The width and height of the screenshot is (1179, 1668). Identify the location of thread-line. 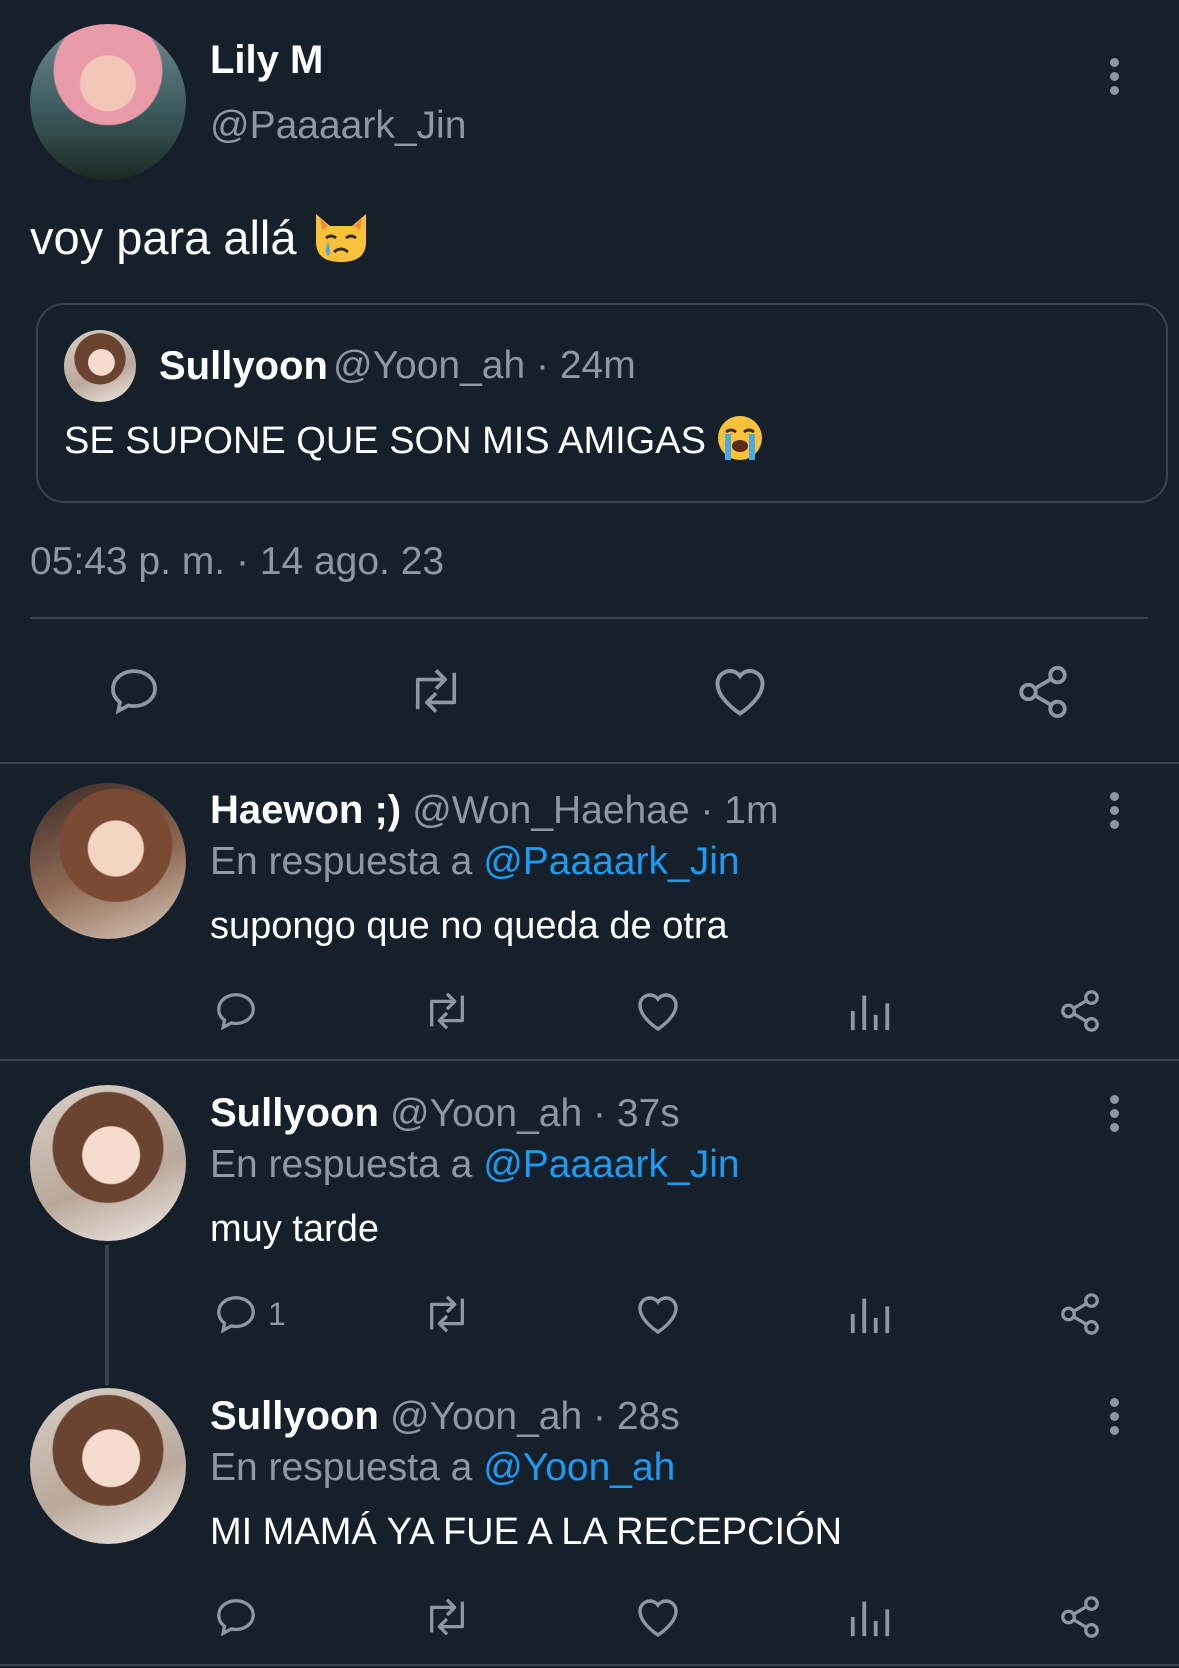
(107, 1315).